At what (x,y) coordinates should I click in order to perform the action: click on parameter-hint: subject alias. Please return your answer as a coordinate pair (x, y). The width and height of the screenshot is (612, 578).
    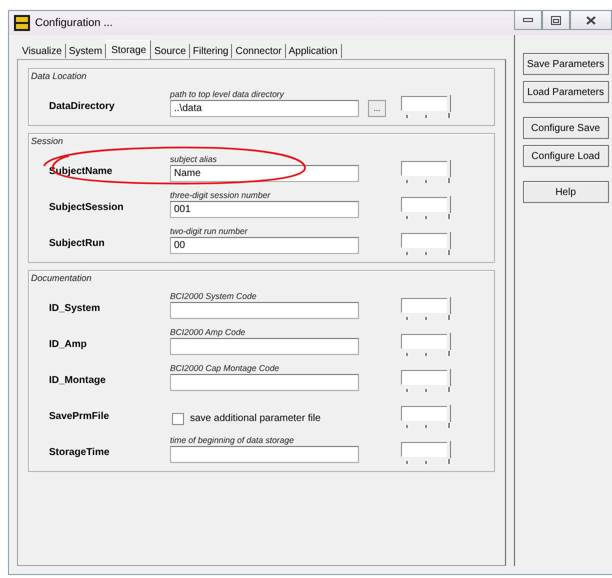
    Looking at the image, I should click on (194, 159).